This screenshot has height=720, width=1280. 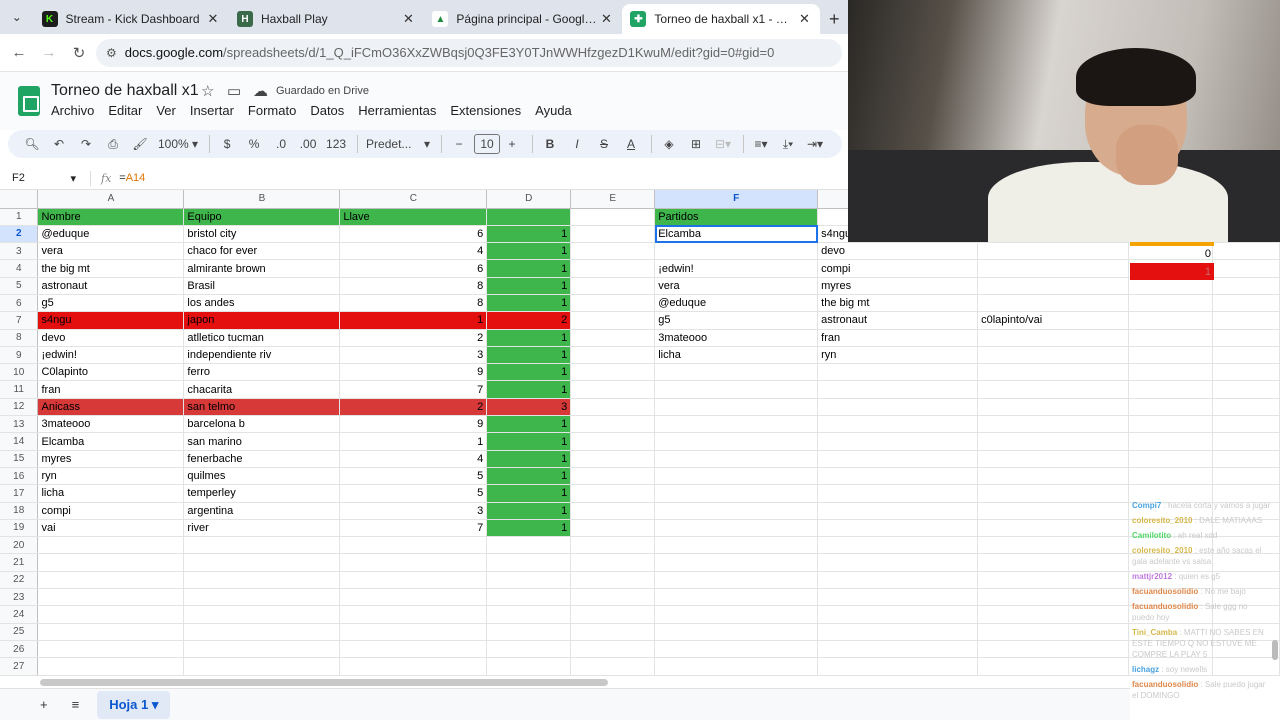 What do you see at coordinates (529, 580) in the screenshot?
I see `cell-d22` at bounding box center [529, 580].